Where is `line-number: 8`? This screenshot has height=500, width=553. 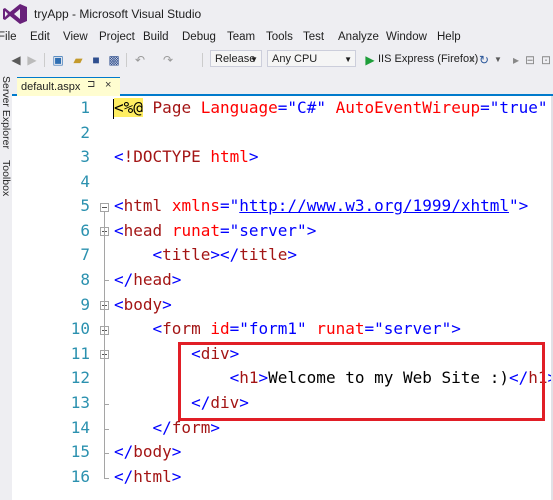
line-number: 8 is located at coordinates (85, 279).